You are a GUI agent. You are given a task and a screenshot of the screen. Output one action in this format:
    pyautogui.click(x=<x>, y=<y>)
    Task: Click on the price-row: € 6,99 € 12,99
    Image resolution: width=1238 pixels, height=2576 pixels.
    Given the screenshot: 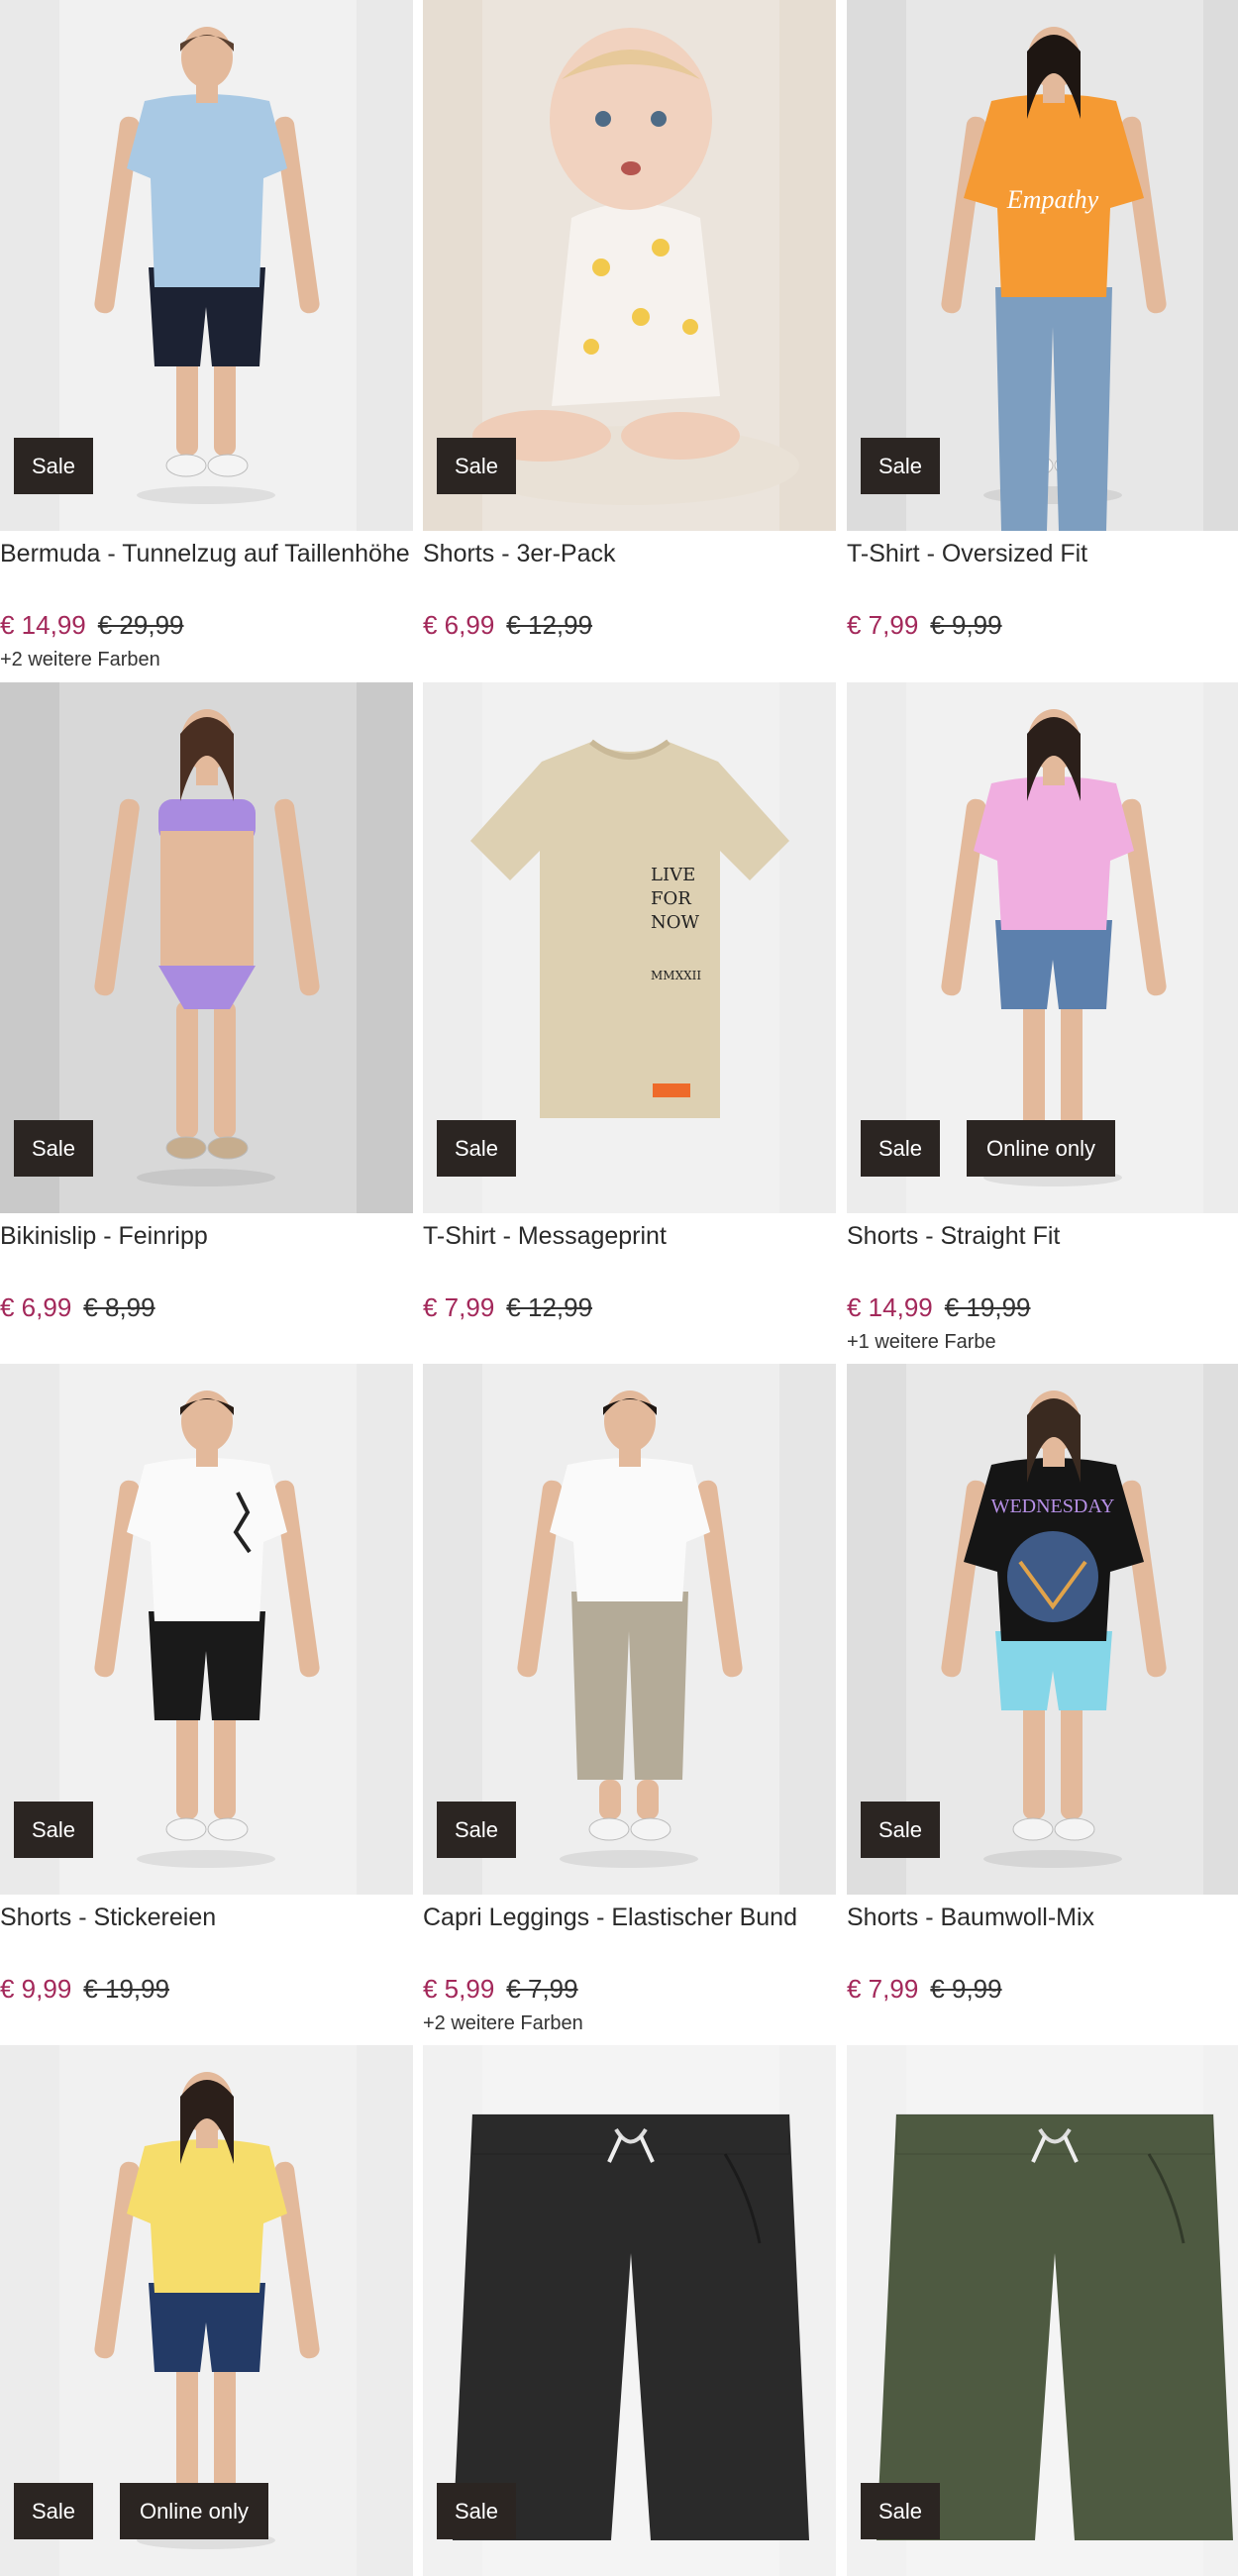 What is the action you would take?
    pyautogui.click(x=507, y=625)
    